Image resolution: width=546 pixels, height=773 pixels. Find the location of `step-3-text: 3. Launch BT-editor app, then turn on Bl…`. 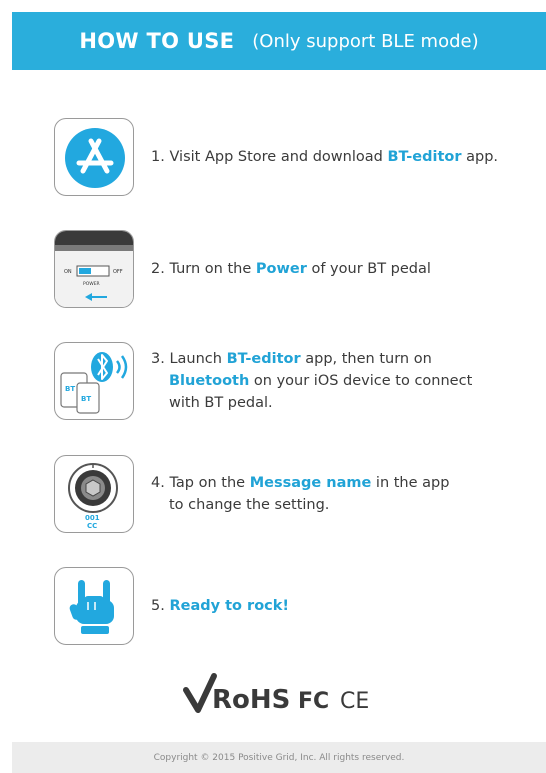

step-3-text: 3. Launch BT-editor app, then turn on Bl… is located at coordinates (311, 381).